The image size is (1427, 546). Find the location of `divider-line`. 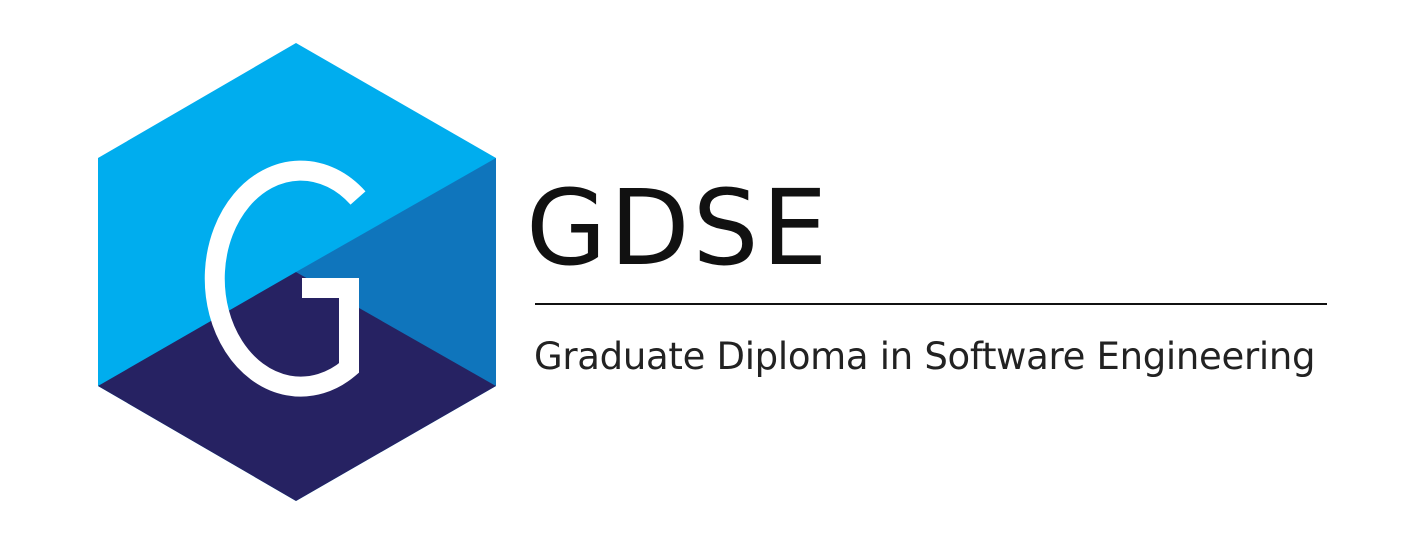

divider-line is located at coordinates (931, 304).